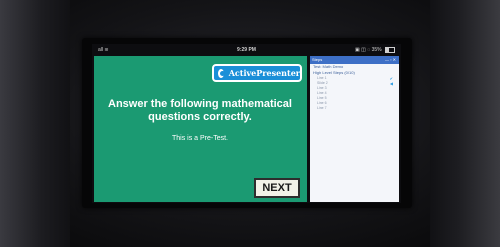  What do you see at coordinates (264, 73) in the screenshot?
I see `logo-text: ActivePresenter` at bounding box center [264, 73].